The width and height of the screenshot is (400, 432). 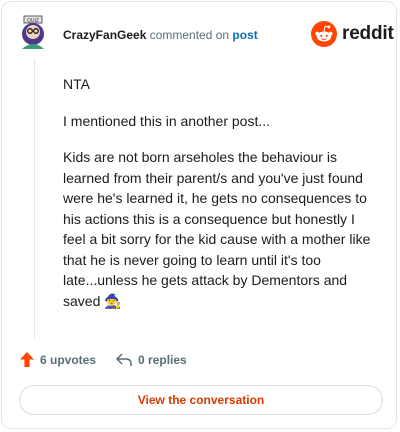 I want to click on upvote-arrow-icon, so click(x=27, y=359).